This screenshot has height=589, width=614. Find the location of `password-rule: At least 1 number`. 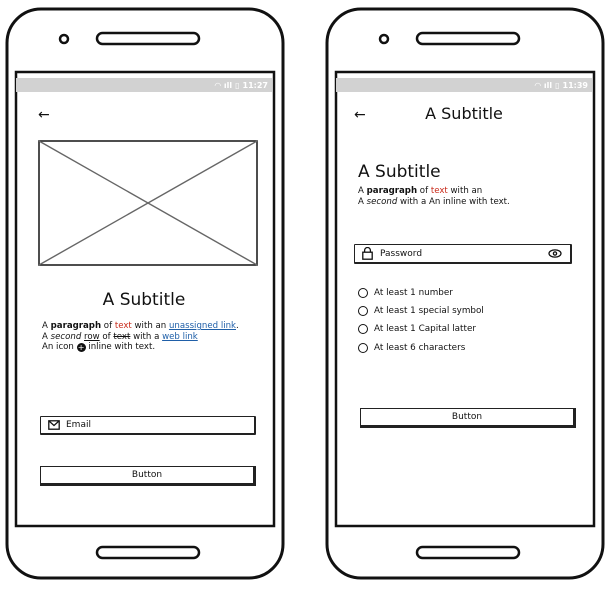

password-rule: At least 1 number is located at coordinates (405, 293).